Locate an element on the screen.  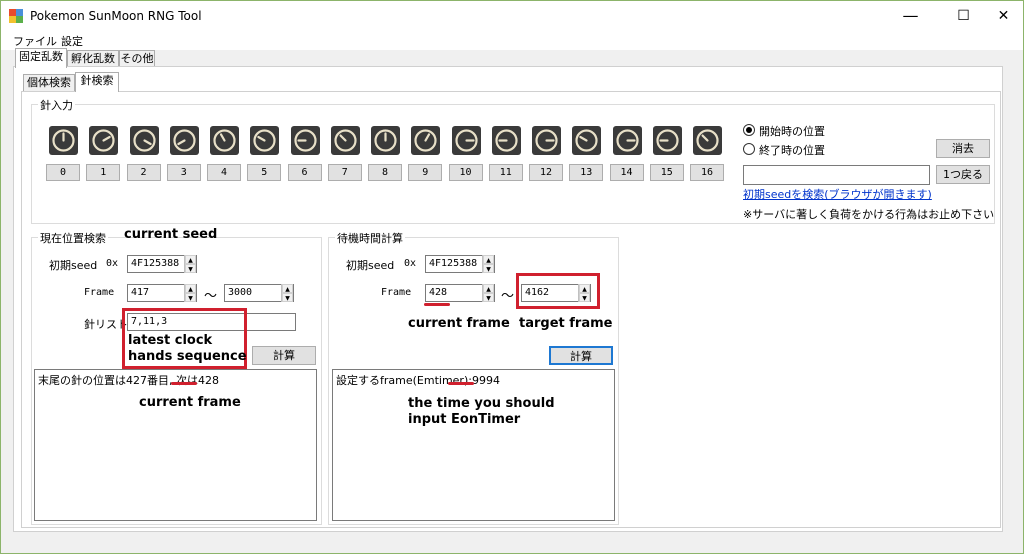
annot-latest-clock-2: hands sequence is located at coordinates (187, 356).